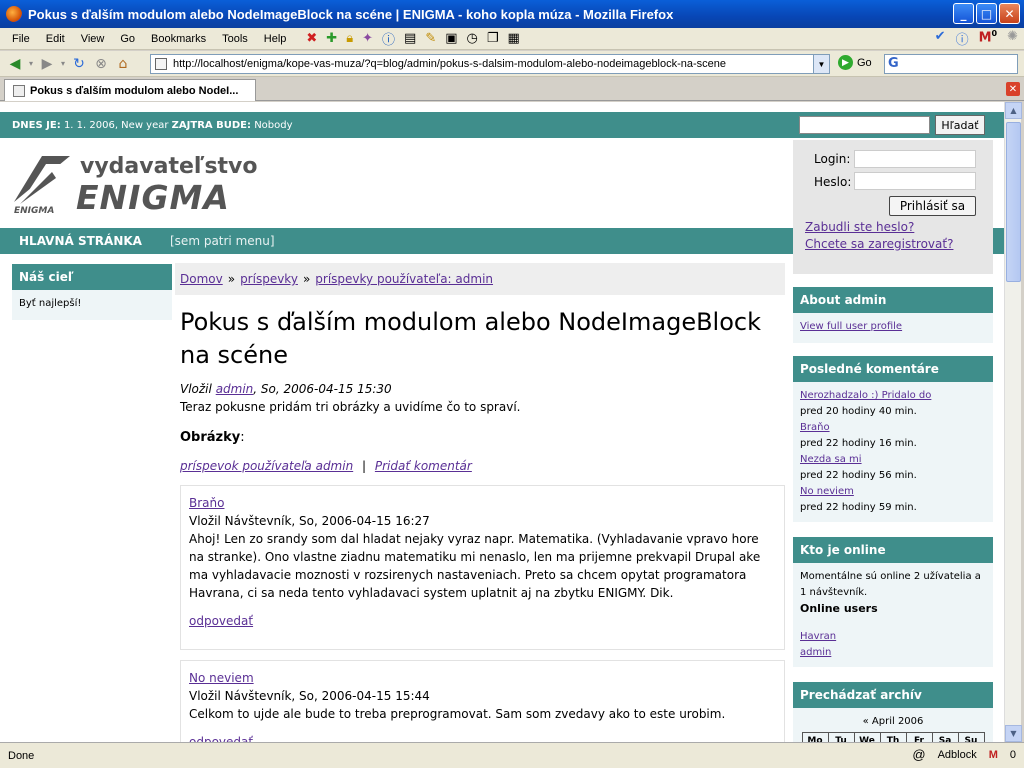 The height and width of the screenshot is (768, 1024). I want to click on scroll-down-icon: ▼, so click(1013, 733).